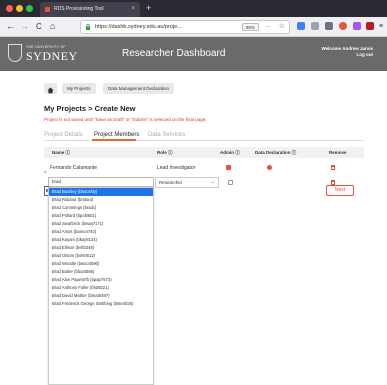 The height and width of the screenshot is (385, 387). I want to click on data-management-declaration-button: Data Management Declaration, so click(139, 88).